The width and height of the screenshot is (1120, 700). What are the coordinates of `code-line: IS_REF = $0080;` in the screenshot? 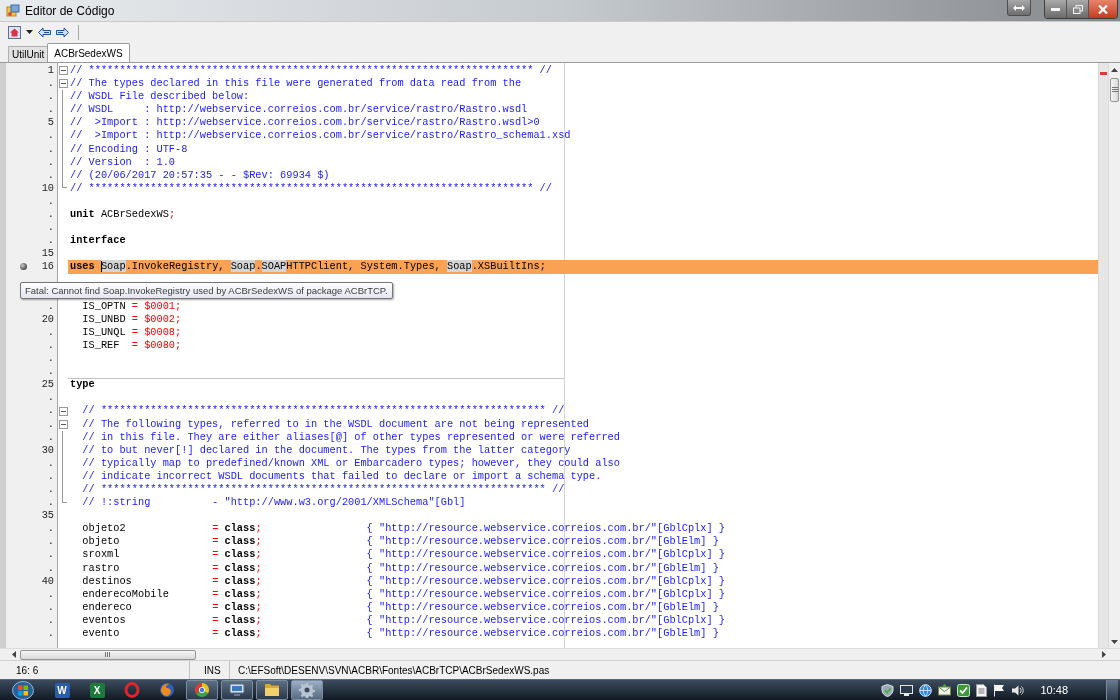 It's located at (131, 345).